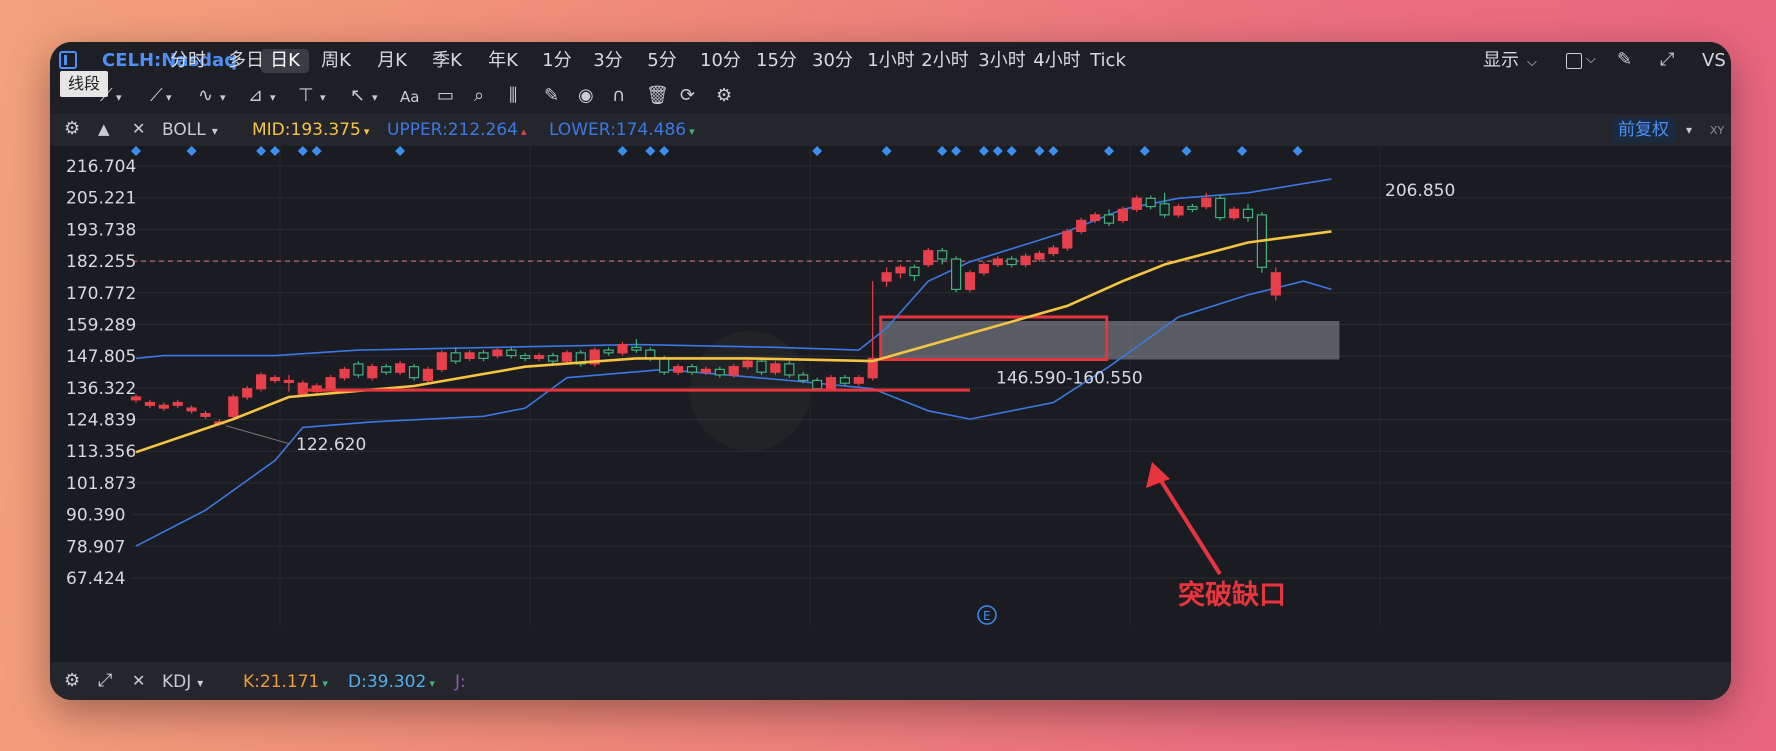 This screenshot has width=1776, height=751. Describe the element at coordinates (409, 97) in the screenshot. I see `text-tool-icon: Aa` at that location.